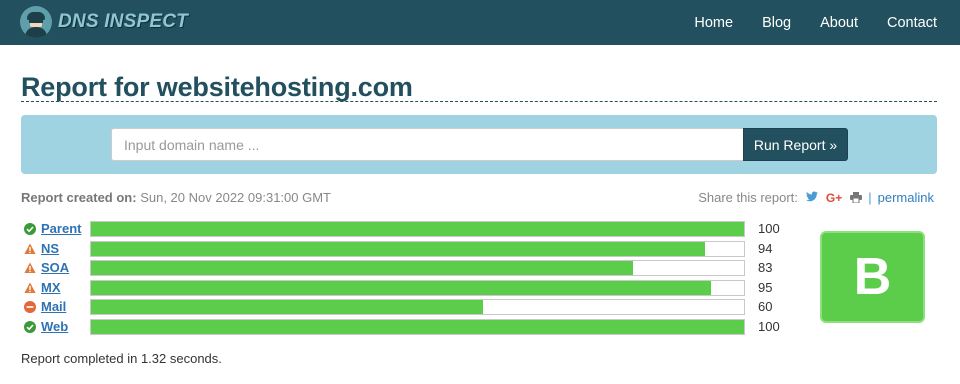 This screenshot has height=384, width=960. What do you see at coordinates (765, 287) in the screenshot?
I see `score-value-mx: 95` at bounding box center [765, 287].